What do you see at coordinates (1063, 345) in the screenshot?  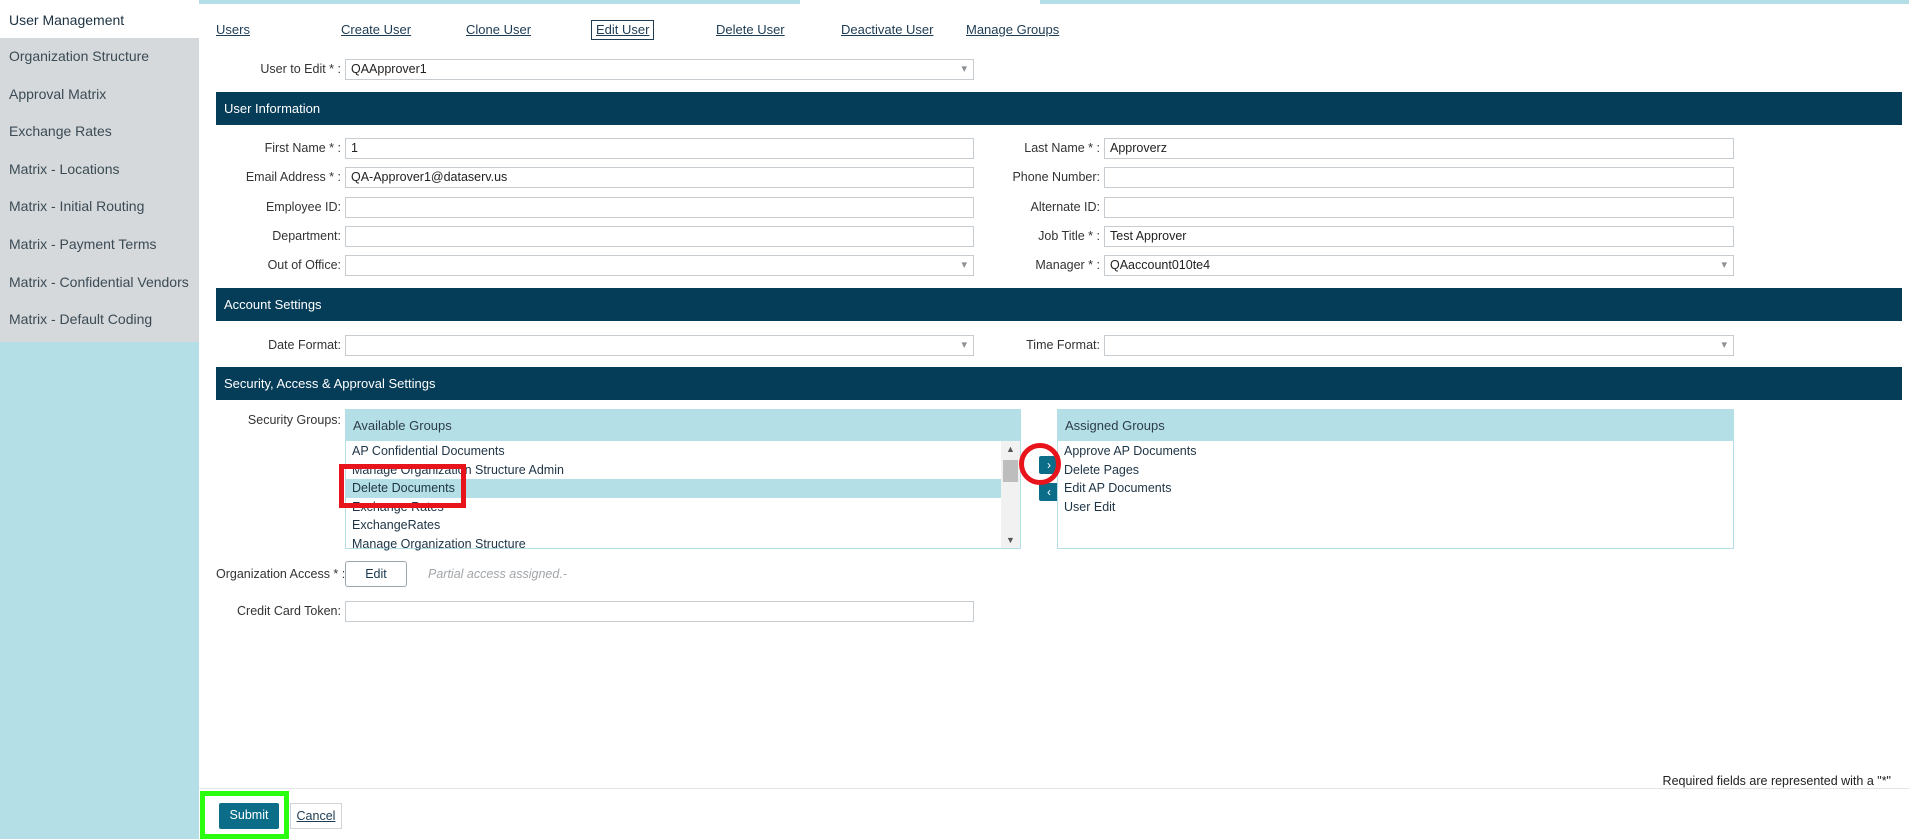 I see `time-format-label: Time Format:` at bounding box center [1063, 345].